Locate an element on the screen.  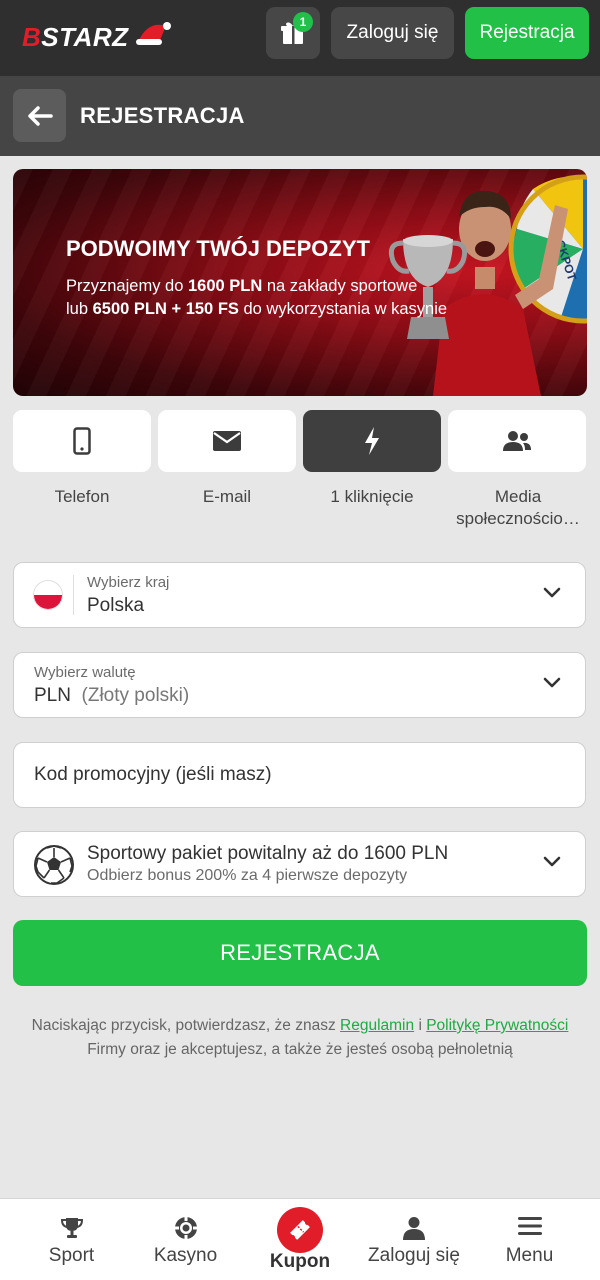
country-select-label: Wybierz kraj is located at coordinates (128, 582).